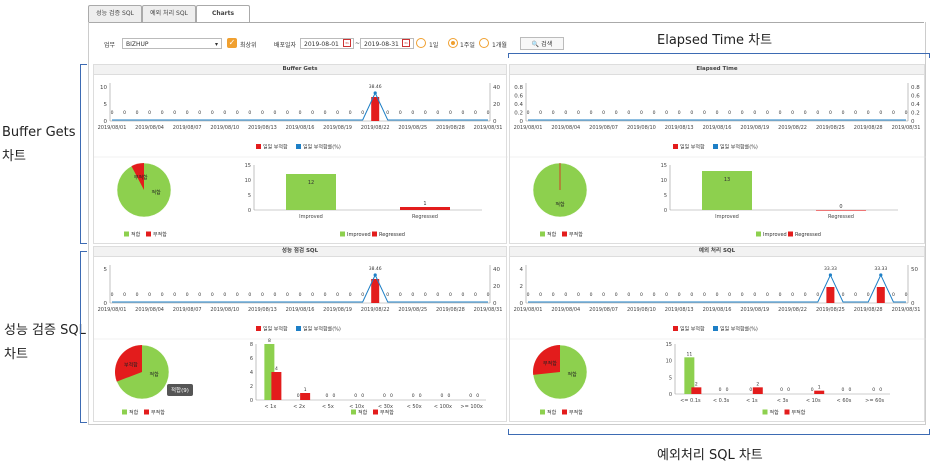 Image resolution: width=932 pixels, height=464 pixels. Describe the element at coordinates (546, 360) in the screenshot. I see `pie-slice-fail` at that location.